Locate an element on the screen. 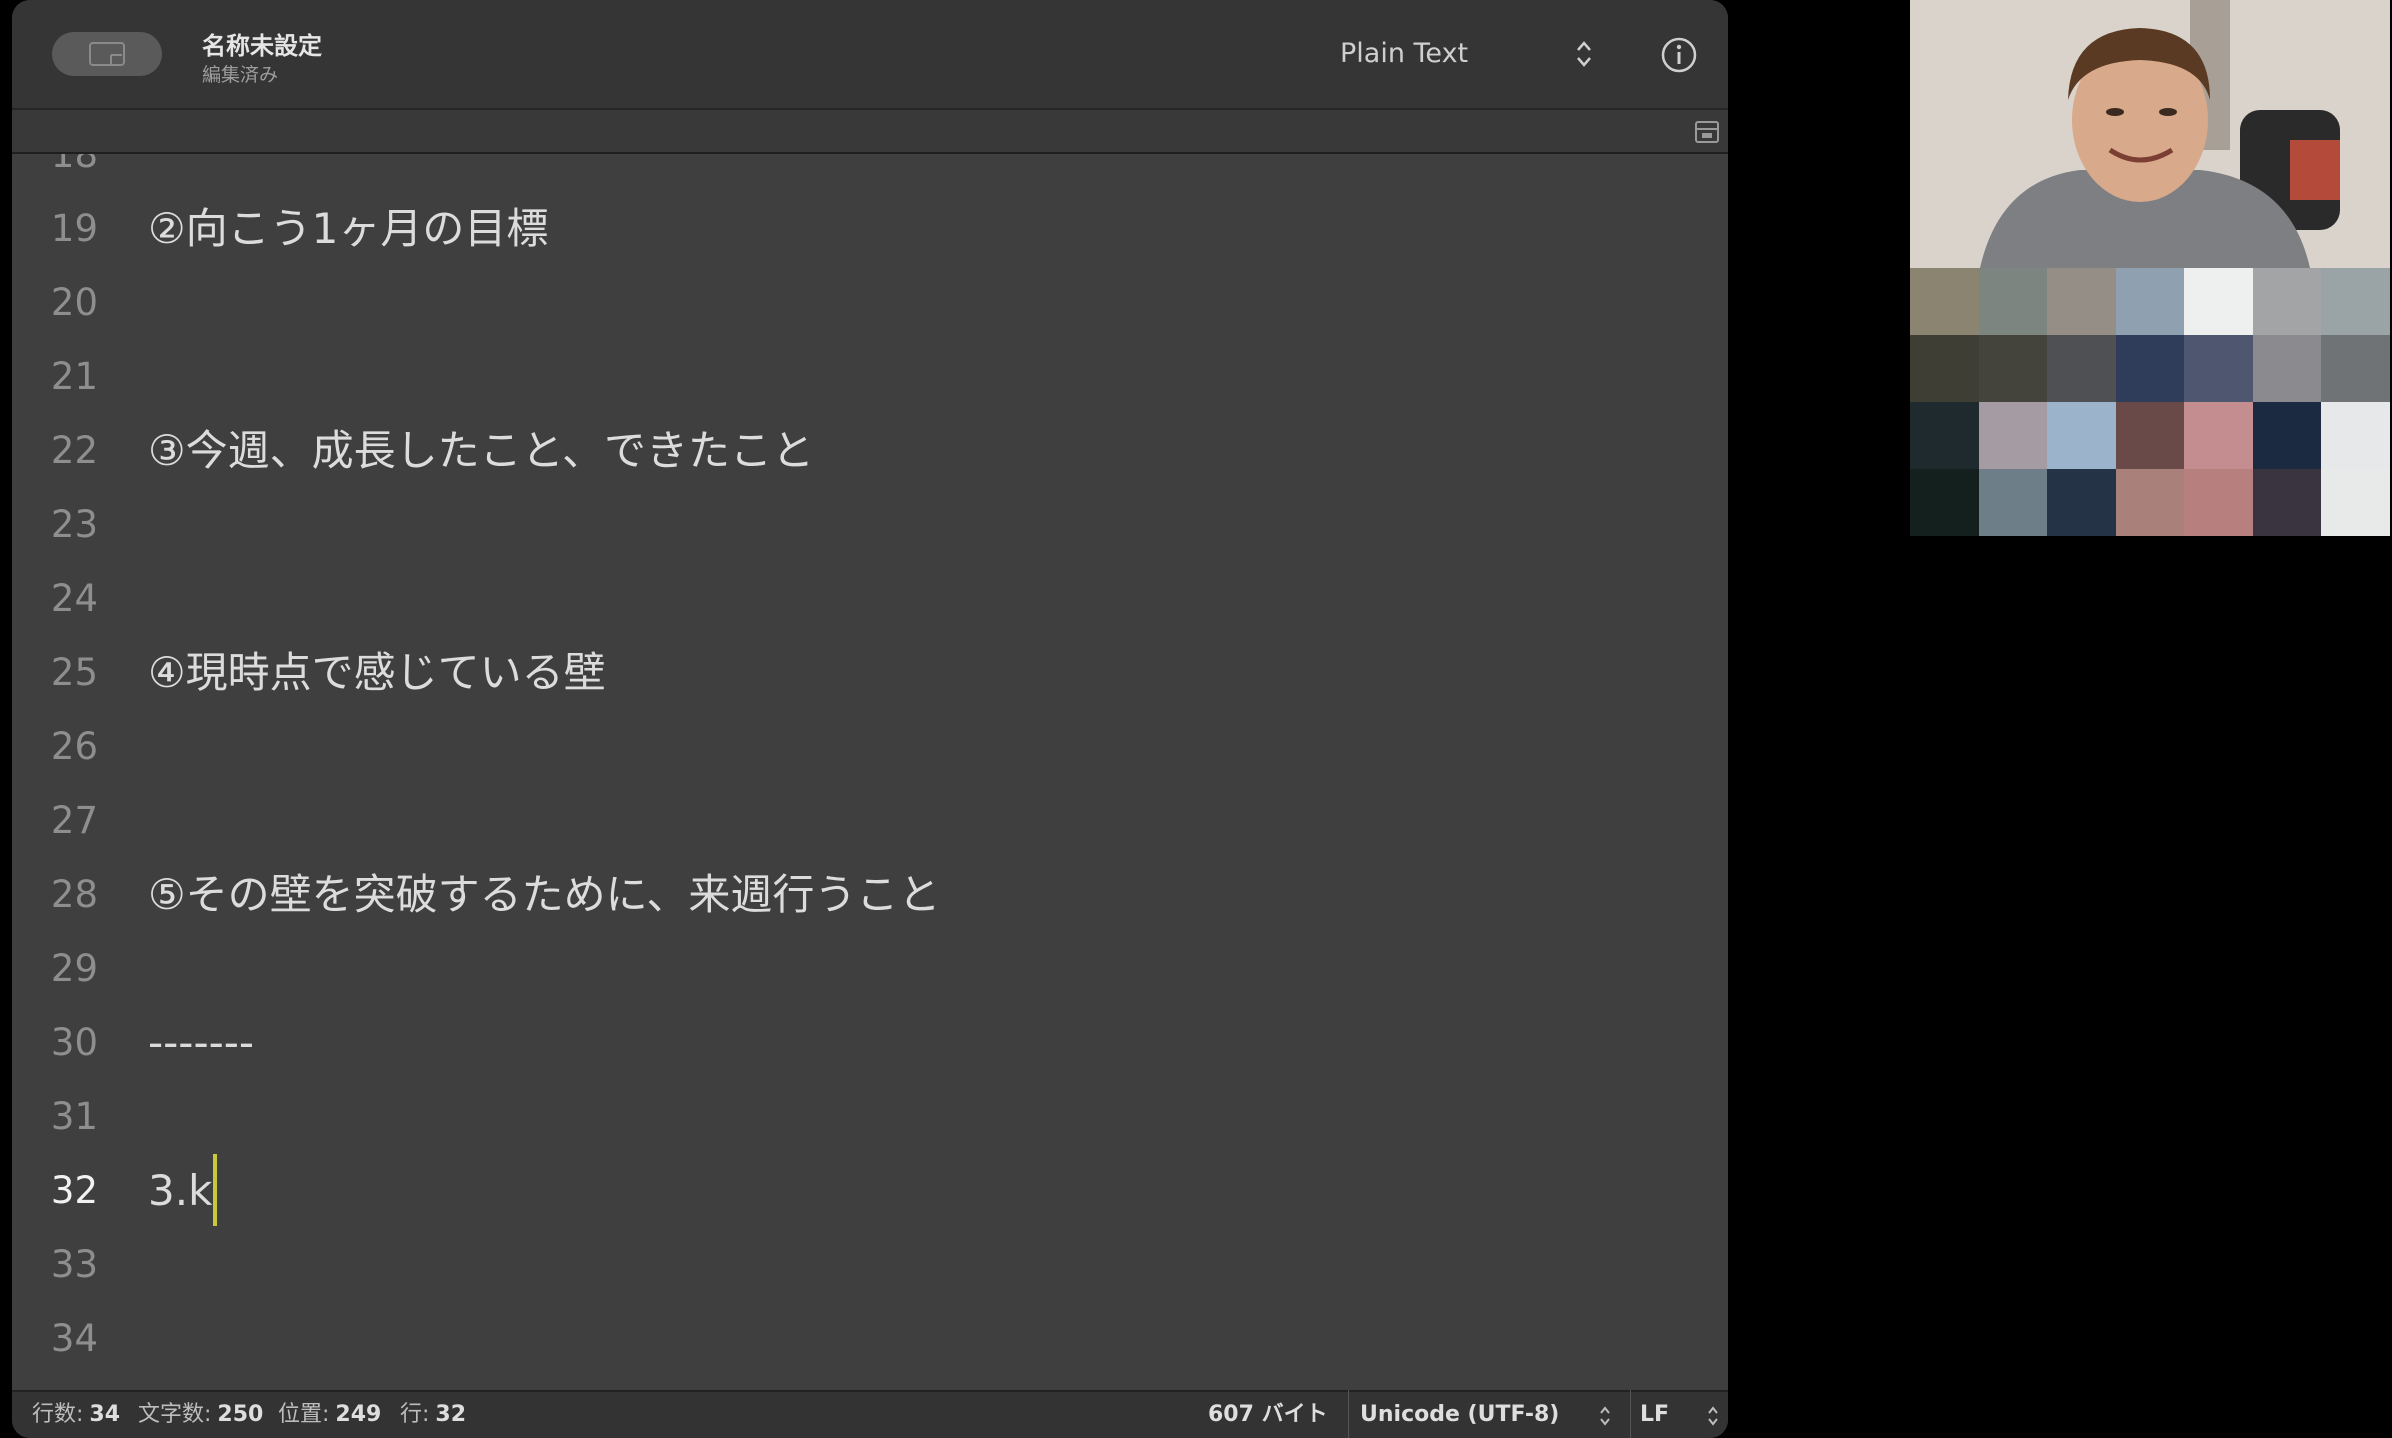 The height and width of the screenshot is (1438, 2392). editor-line: 32 3.k is located at coordinates (870, 1191).